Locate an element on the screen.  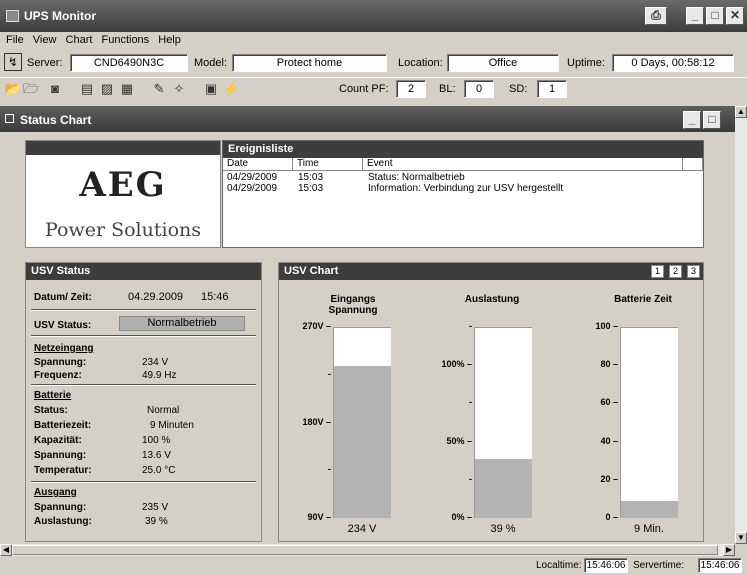
aus-spannung-value: 235 V is located at coordinates (155, 507).